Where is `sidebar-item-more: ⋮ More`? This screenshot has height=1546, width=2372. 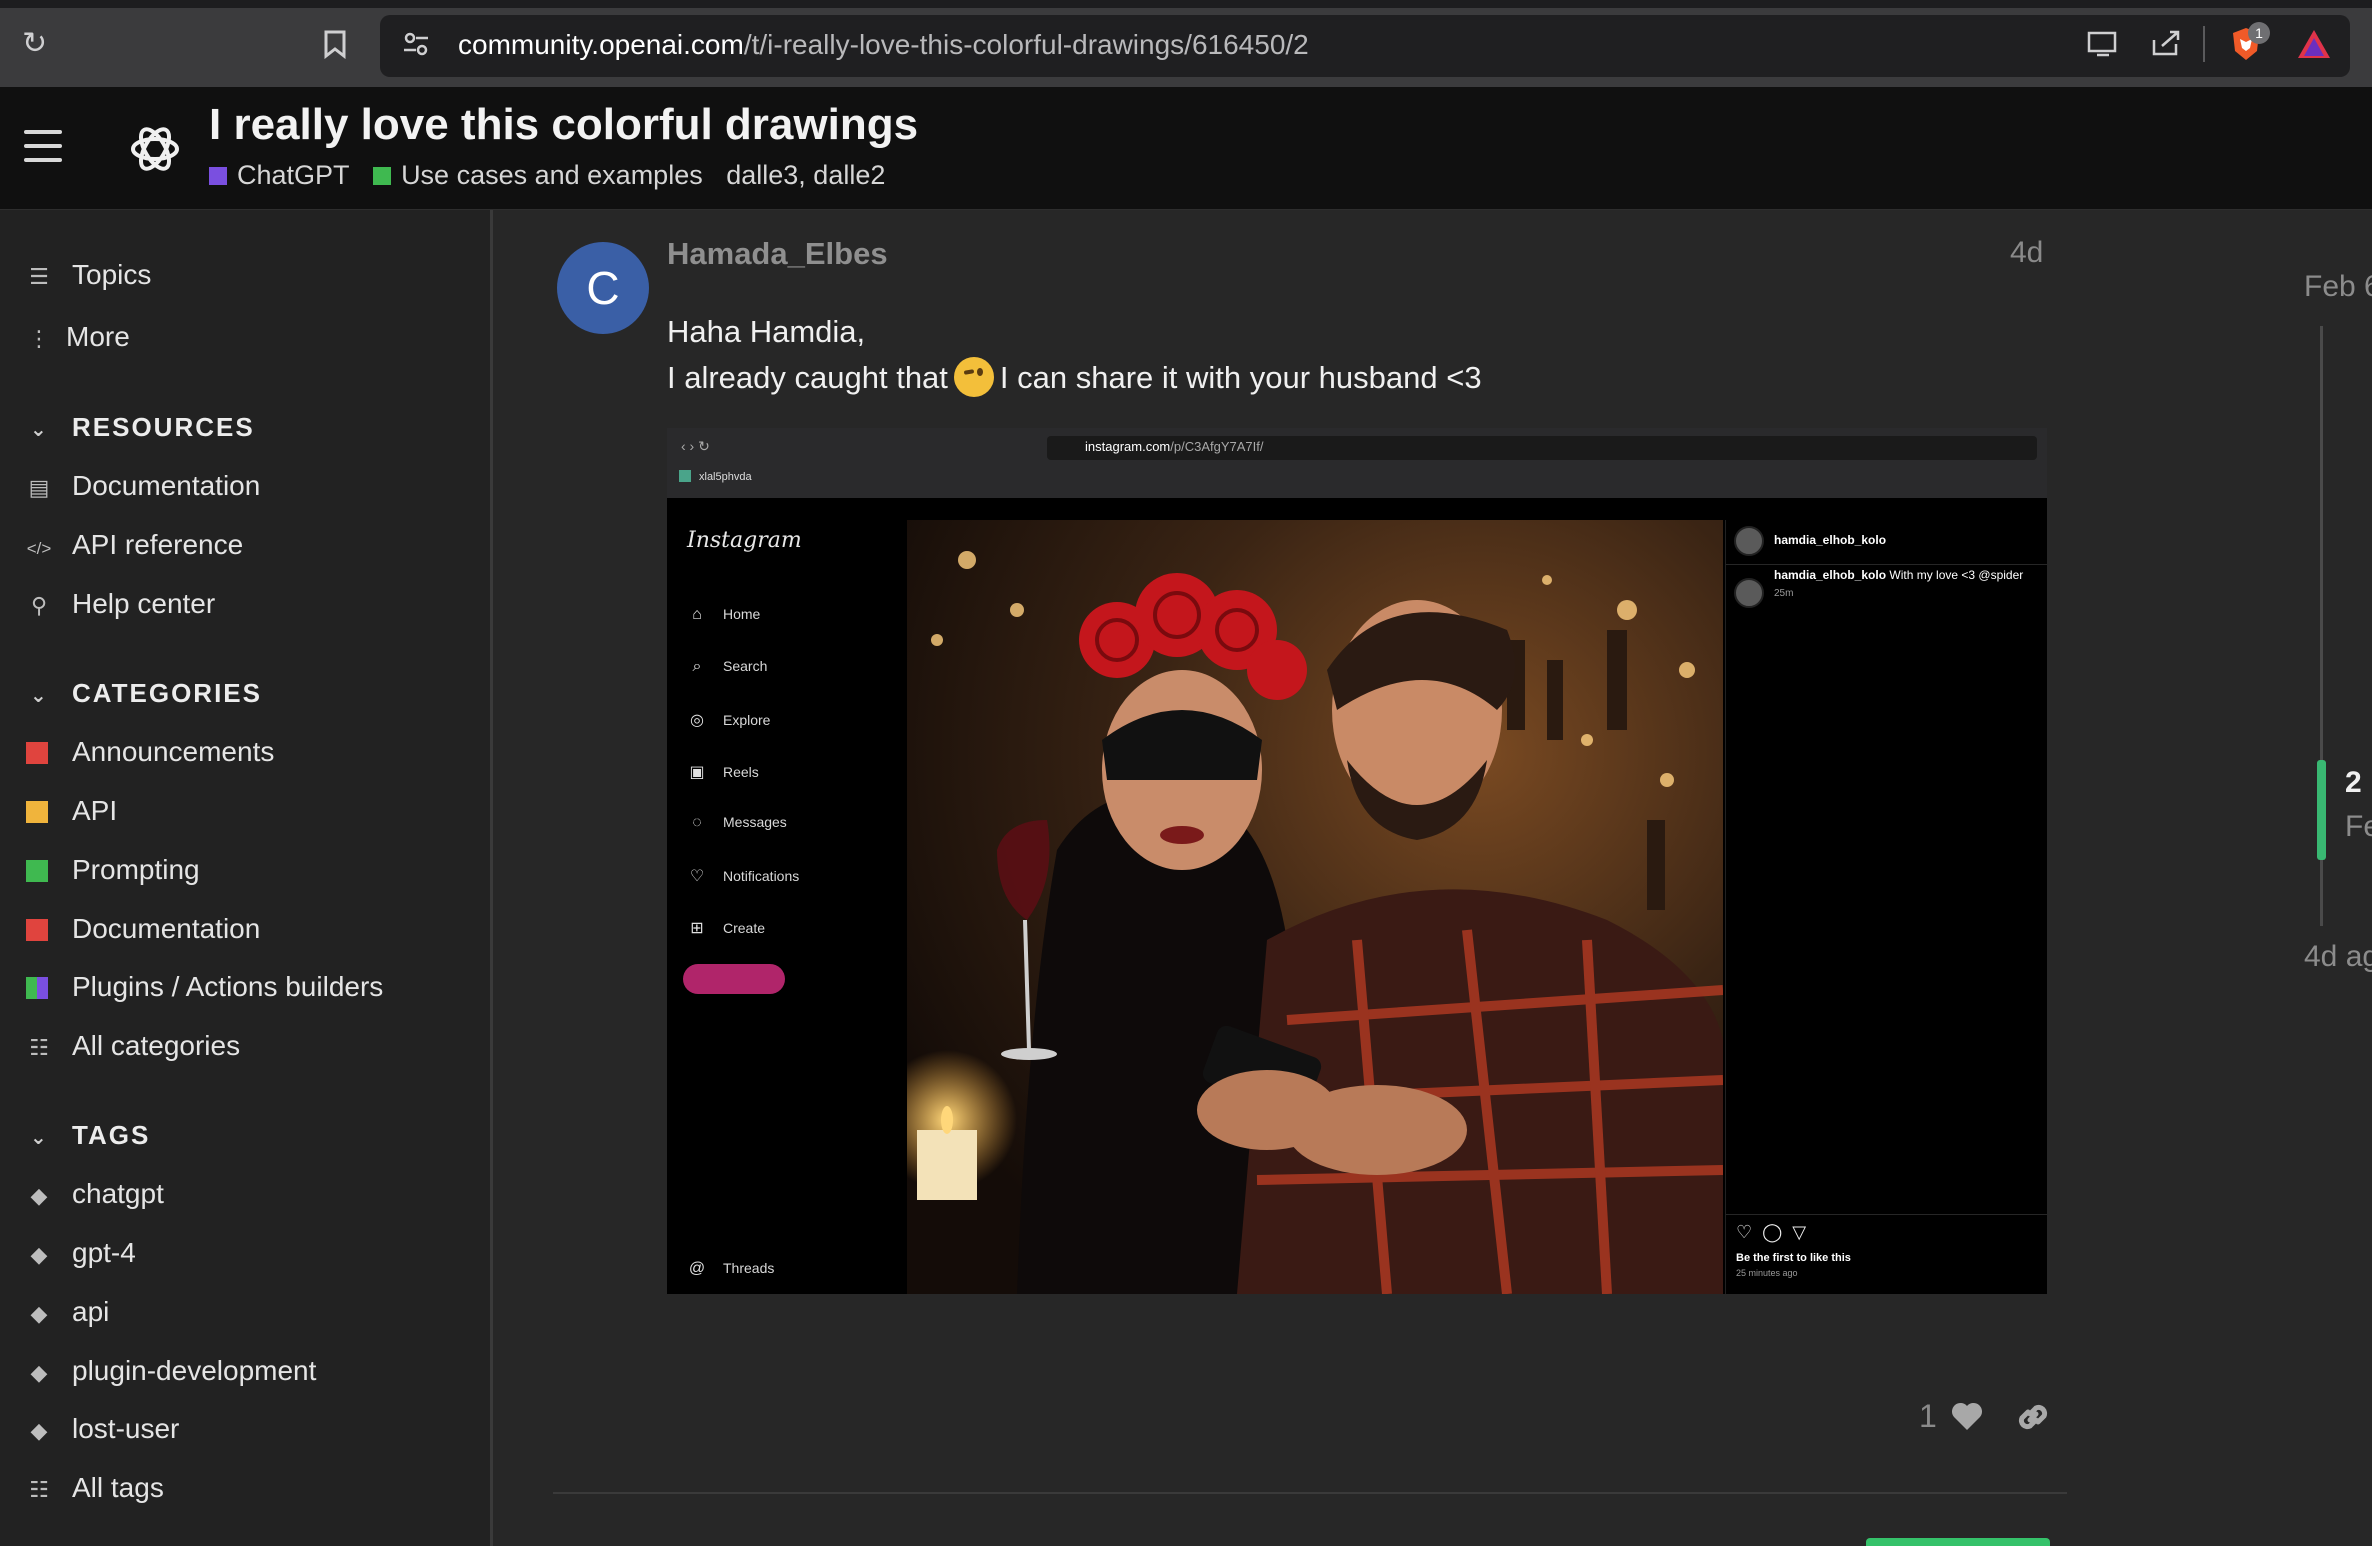
sidebar-item-more: ⋮ More is located at coordinates (78, 337).